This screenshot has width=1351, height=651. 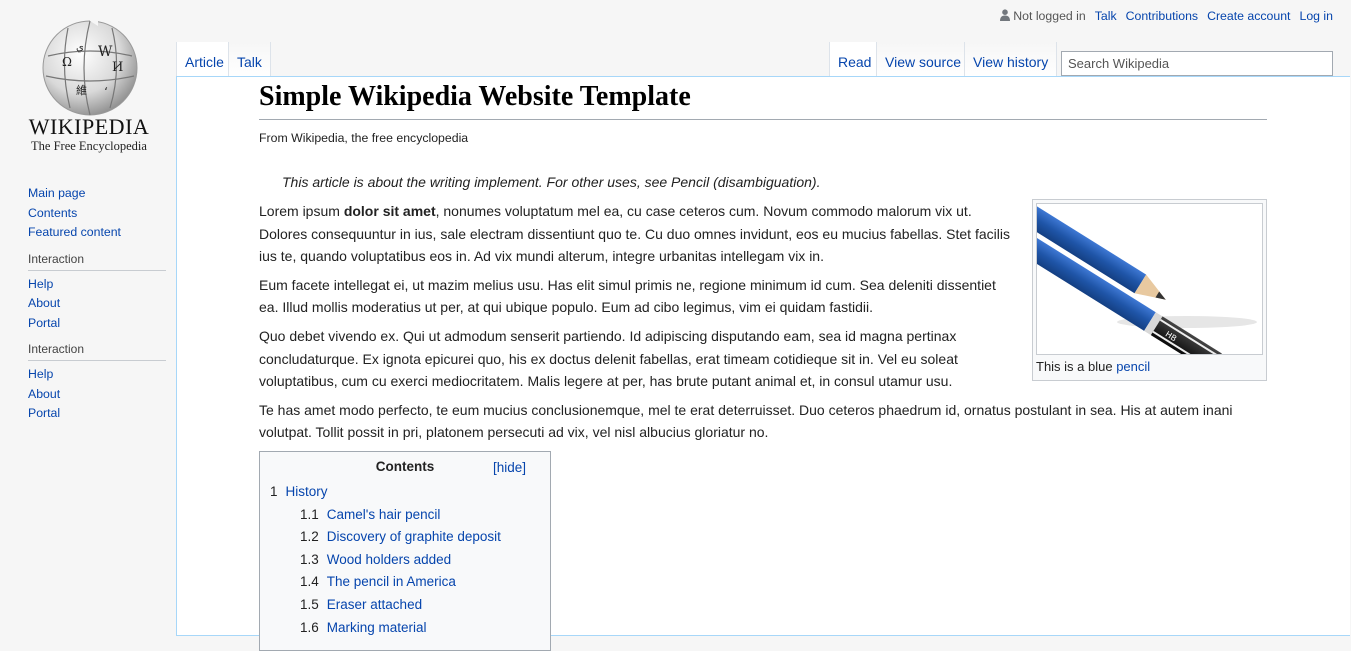 I want to click on toc-number: 1.5, so click(x=309, y=604).